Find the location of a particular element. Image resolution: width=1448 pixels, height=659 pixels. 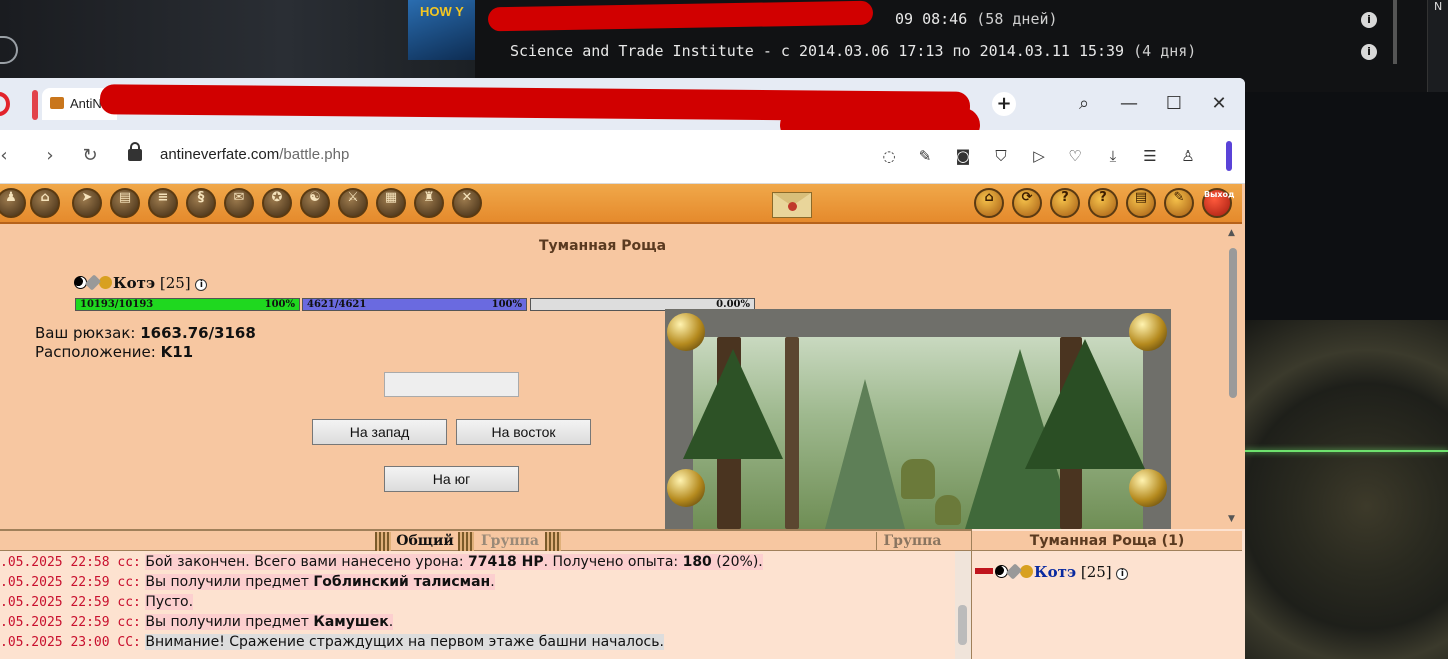

profile-icon: ♙ is located at coordinates (1188, 156).